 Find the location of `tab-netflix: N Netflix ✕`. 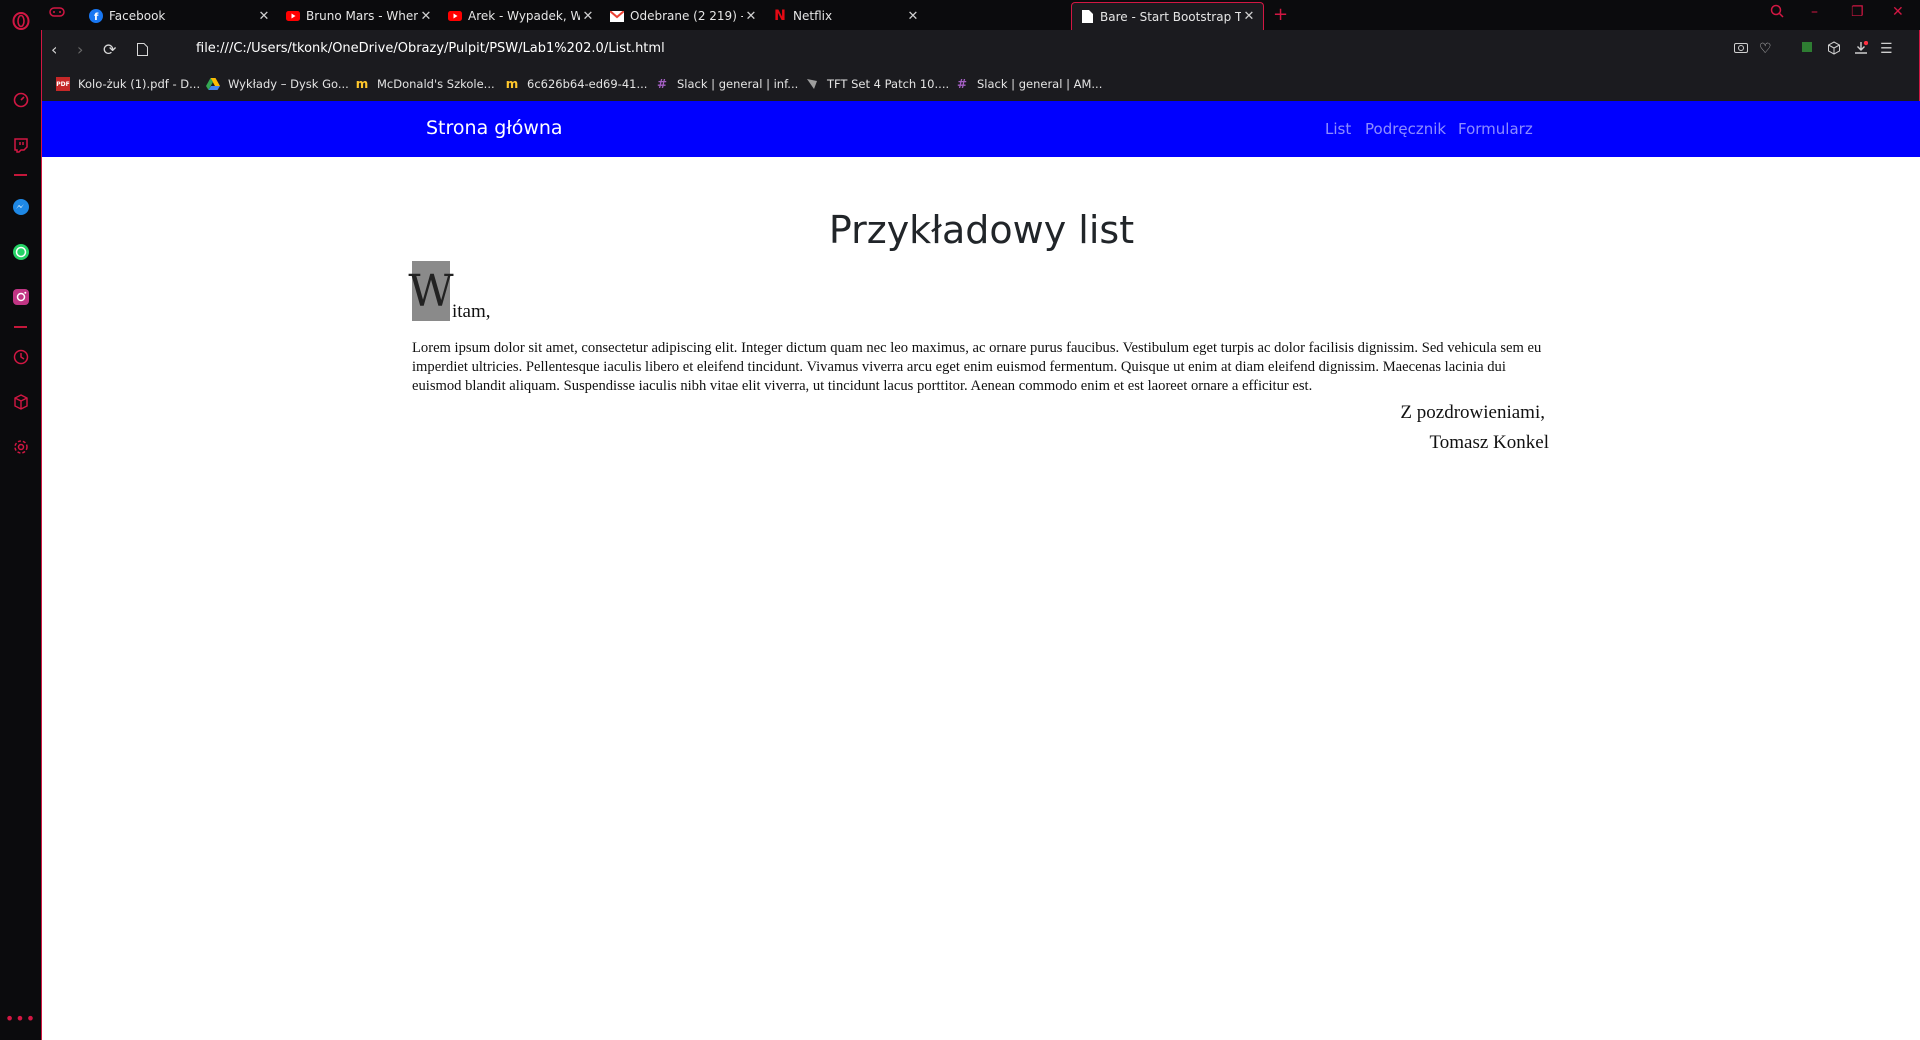

tab-netflix: N Netflix ✕ is located at coordinates (846, 16).